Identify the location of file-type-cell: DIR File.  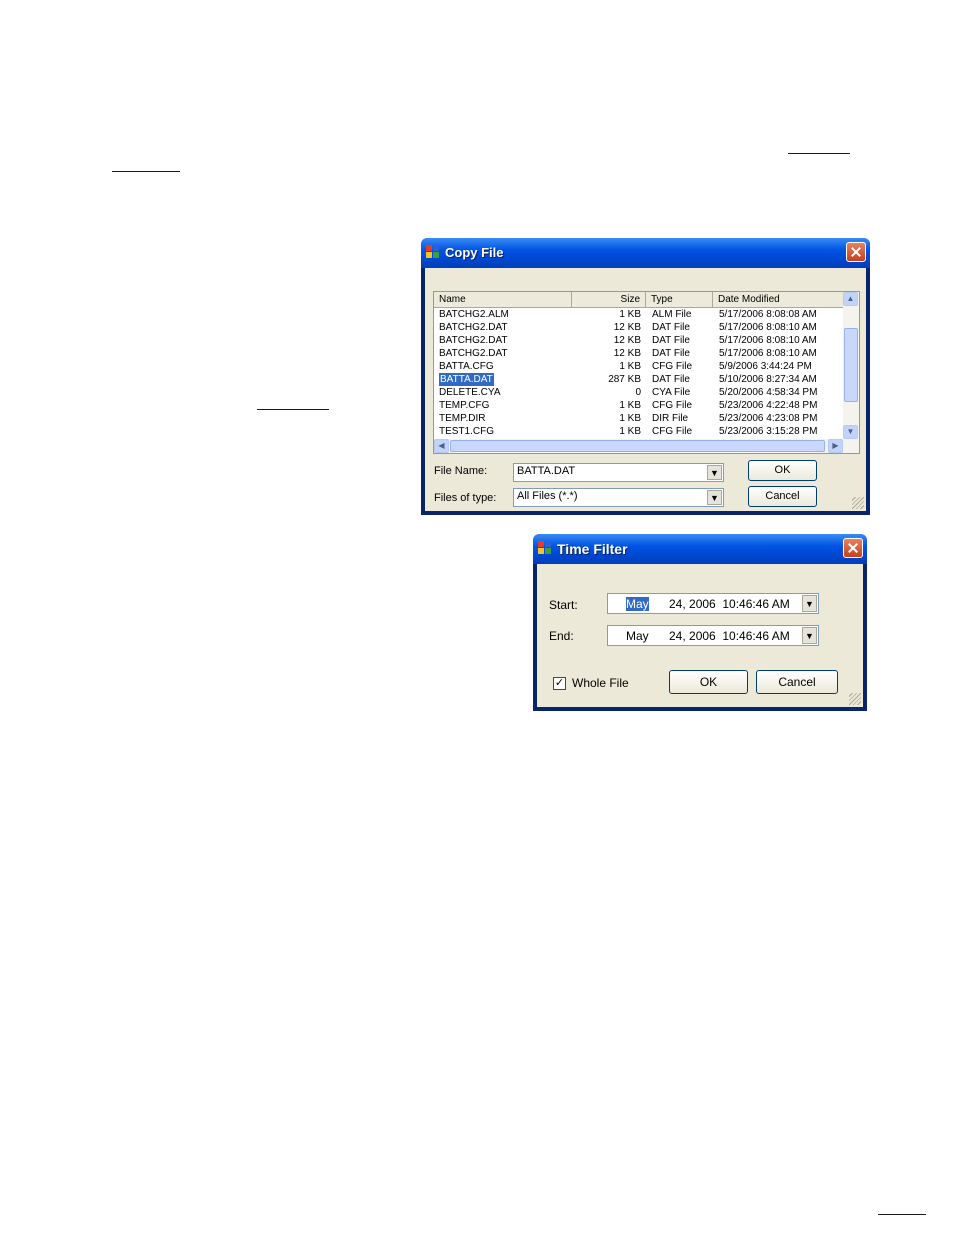
(670, 418).